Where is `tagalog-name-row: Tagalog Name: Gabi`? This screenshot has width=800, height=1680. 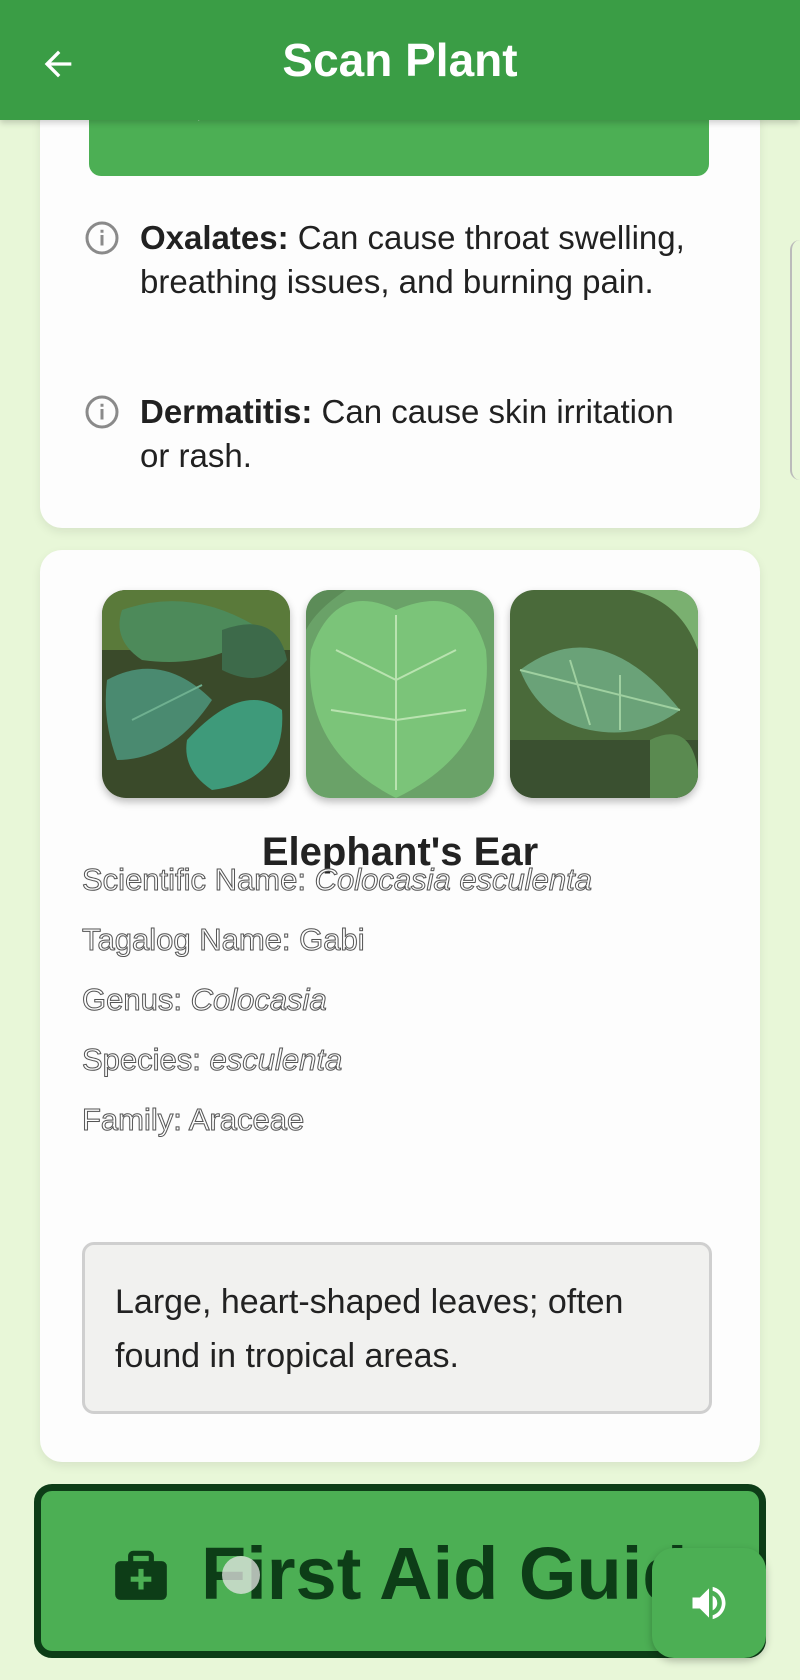
tagalog-name-row: Tagalog Name: Gabi is located at coordinates (223, 940).